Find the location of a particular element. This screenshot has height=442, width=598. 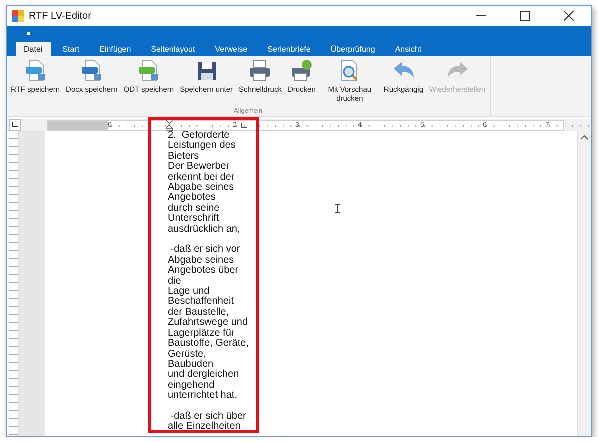

ribbon-tab: Seitenlayout is located at coordinates (173, 49).